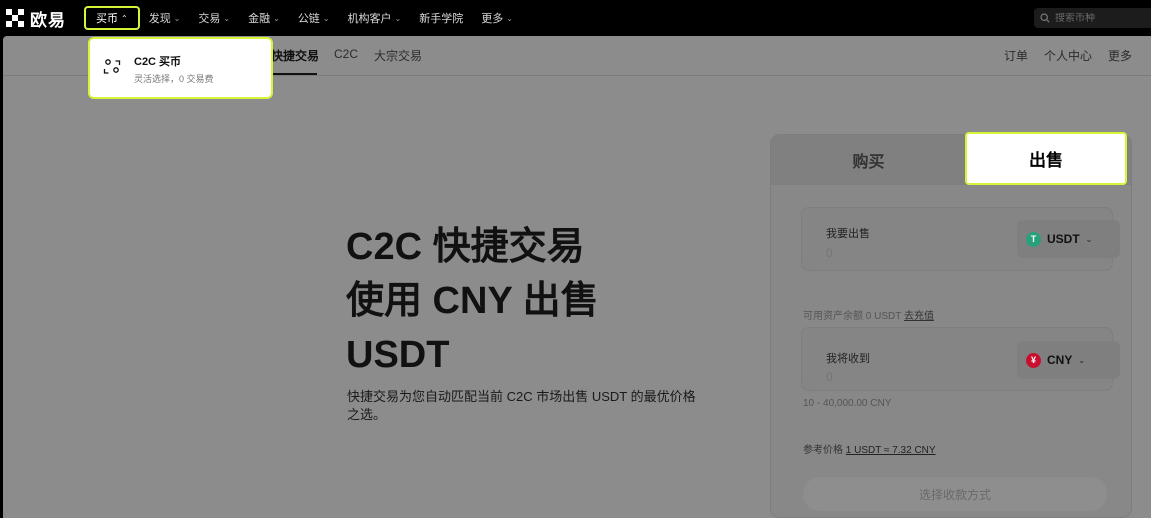  What do you see at coordinates (901, 253) in the screenshot?
I see `sell-amount-input` at bounding box center [901, 253].